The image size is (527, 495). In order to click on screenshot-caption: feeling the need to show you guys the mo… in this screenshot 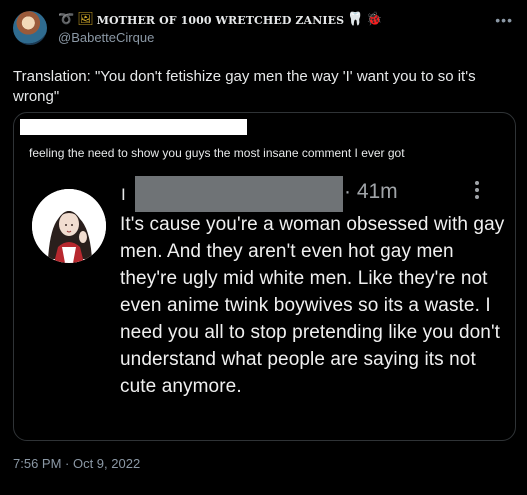, I will do `click(217, 153)`.